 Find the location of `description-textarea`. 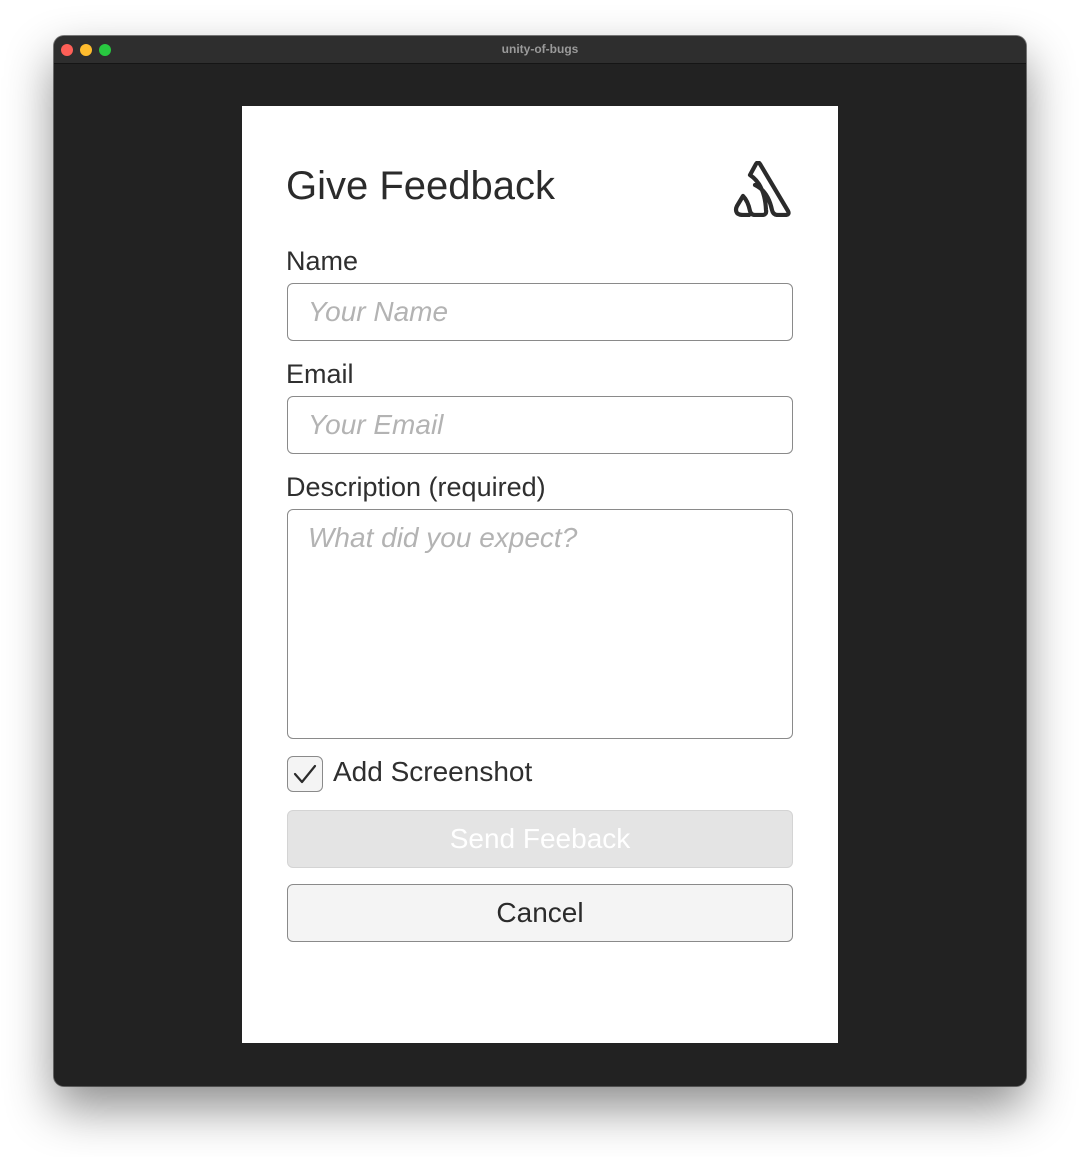

description-textarea is located at coordinates (540, 624).